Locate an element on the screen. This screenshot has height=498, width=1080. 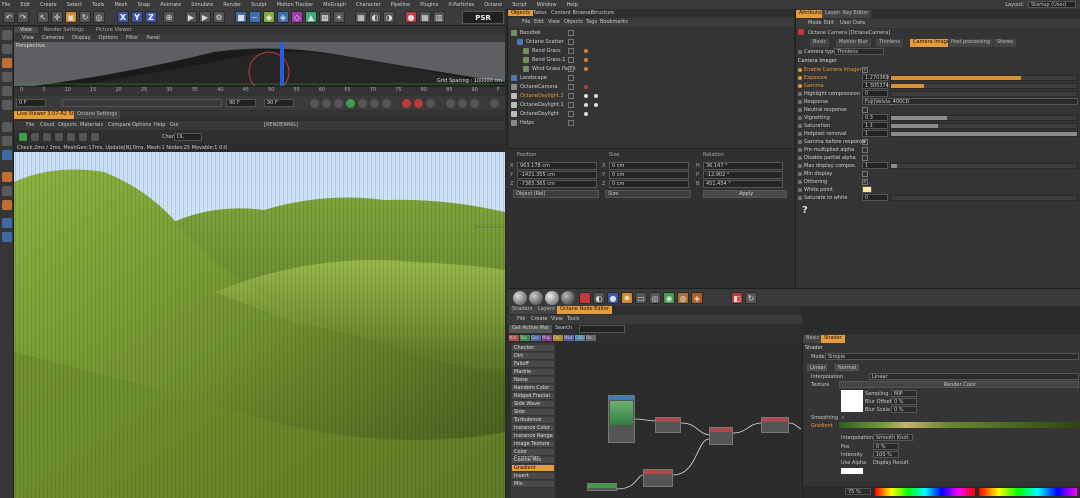
object-row: Wind Grass Patch is located at coordinates (651, 69).